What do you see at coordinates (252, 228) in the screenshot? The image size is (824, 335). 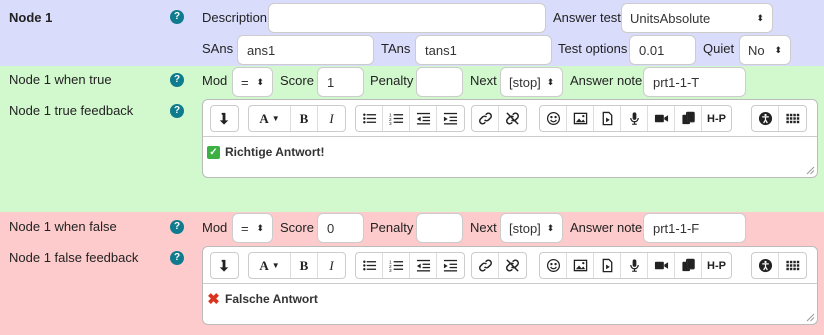 I see `false-mod-select: = ⬍` at bounding box center [252, 228].